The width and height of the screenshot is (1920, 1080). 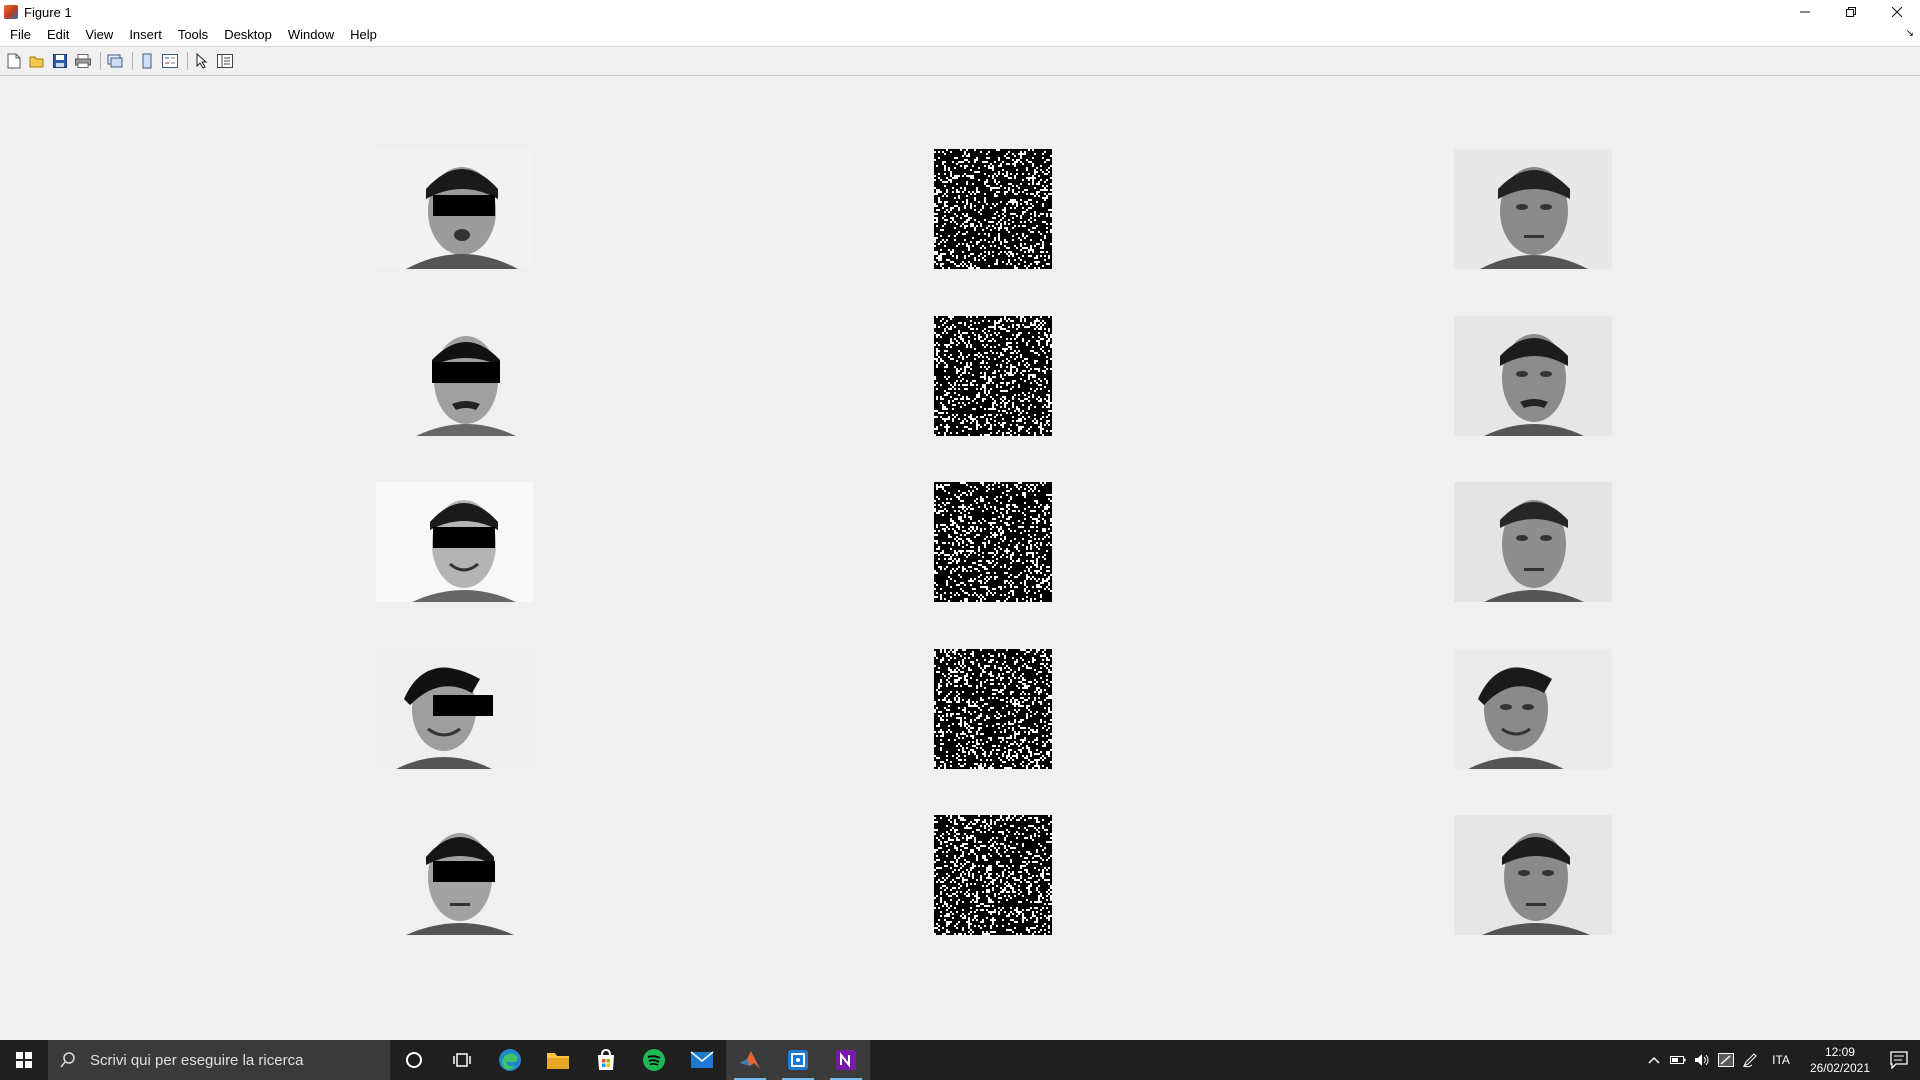 What do you see at coordinates (147, 61) in the screenshot?
I see `insert-colorbar-button` at bounding box center [147, 61].